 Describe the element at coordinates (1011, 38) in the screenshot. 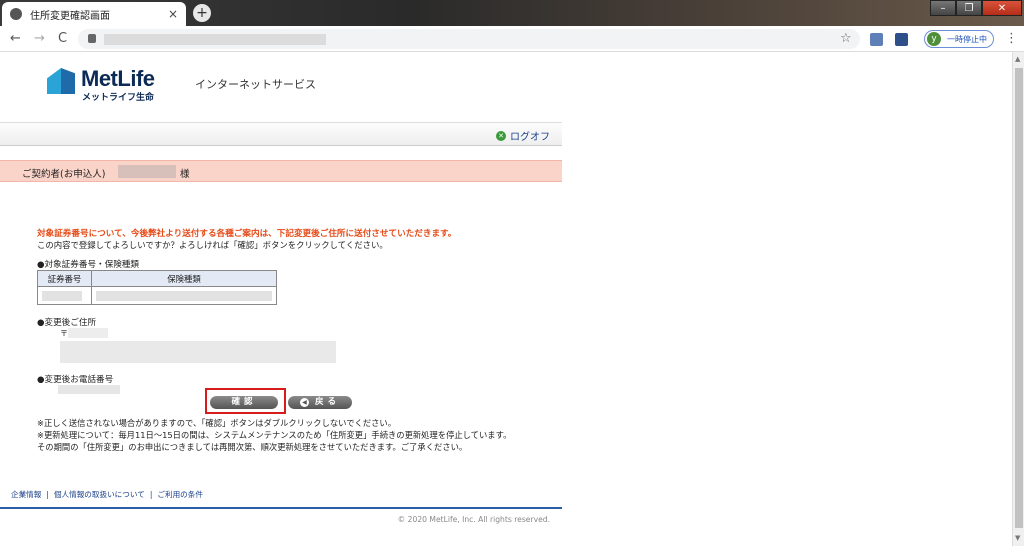

I see `more-menu-icon: ⋮` at that location.